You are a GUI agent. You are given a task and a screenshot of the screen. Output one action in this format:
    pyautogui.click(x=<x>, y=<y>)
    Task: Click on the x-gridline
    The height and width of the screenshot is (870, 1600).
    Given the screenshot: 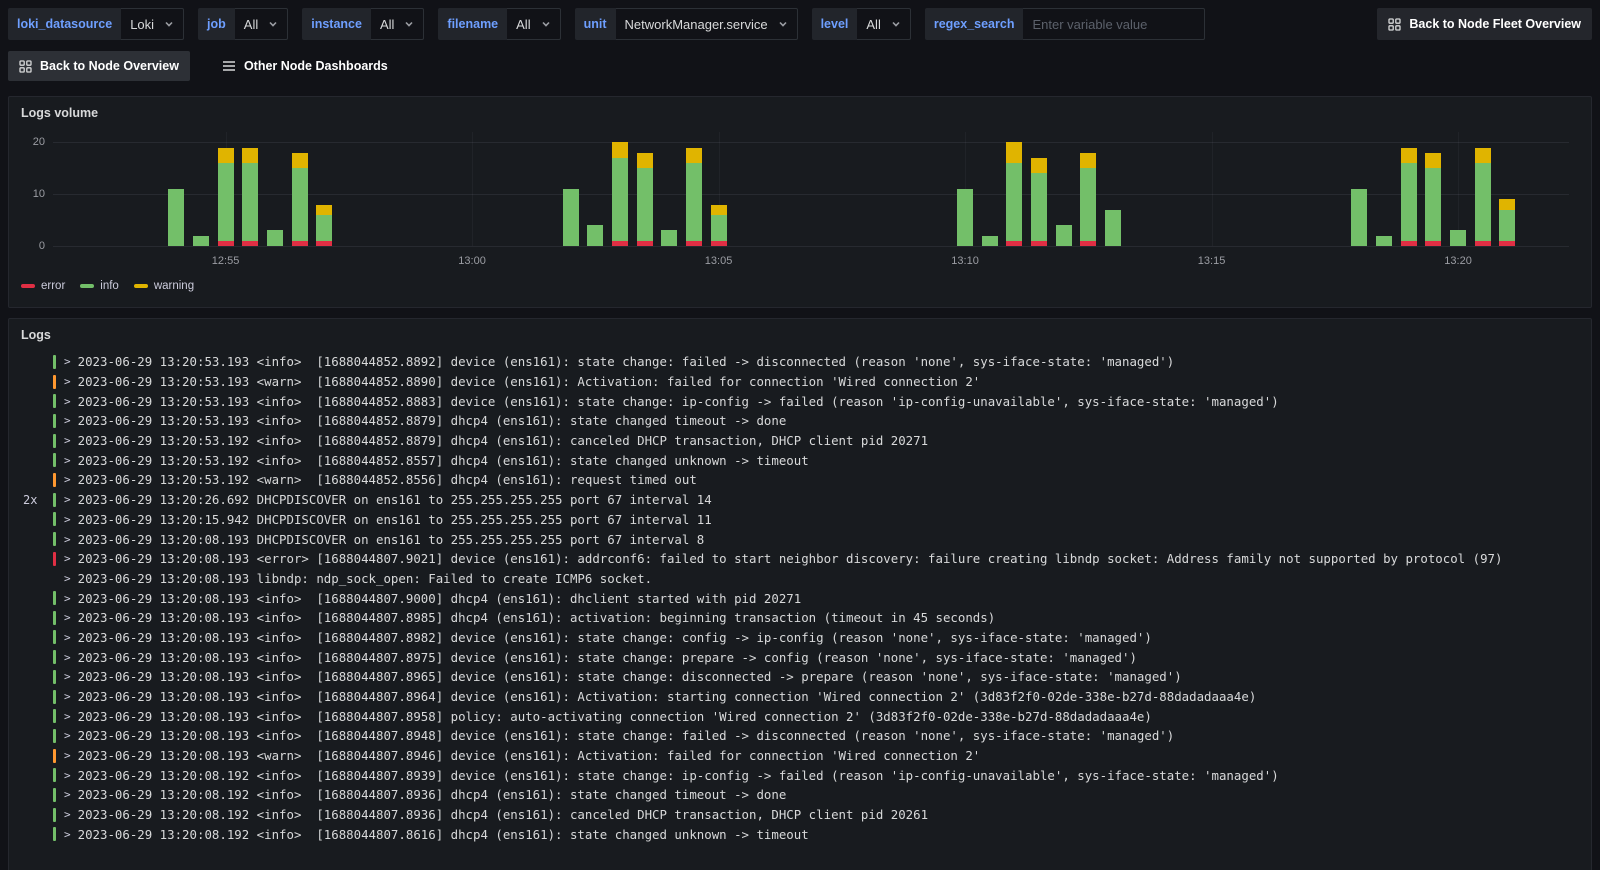 What is the action you would take?
    pyautogui.click(x=1212, y=189)
    